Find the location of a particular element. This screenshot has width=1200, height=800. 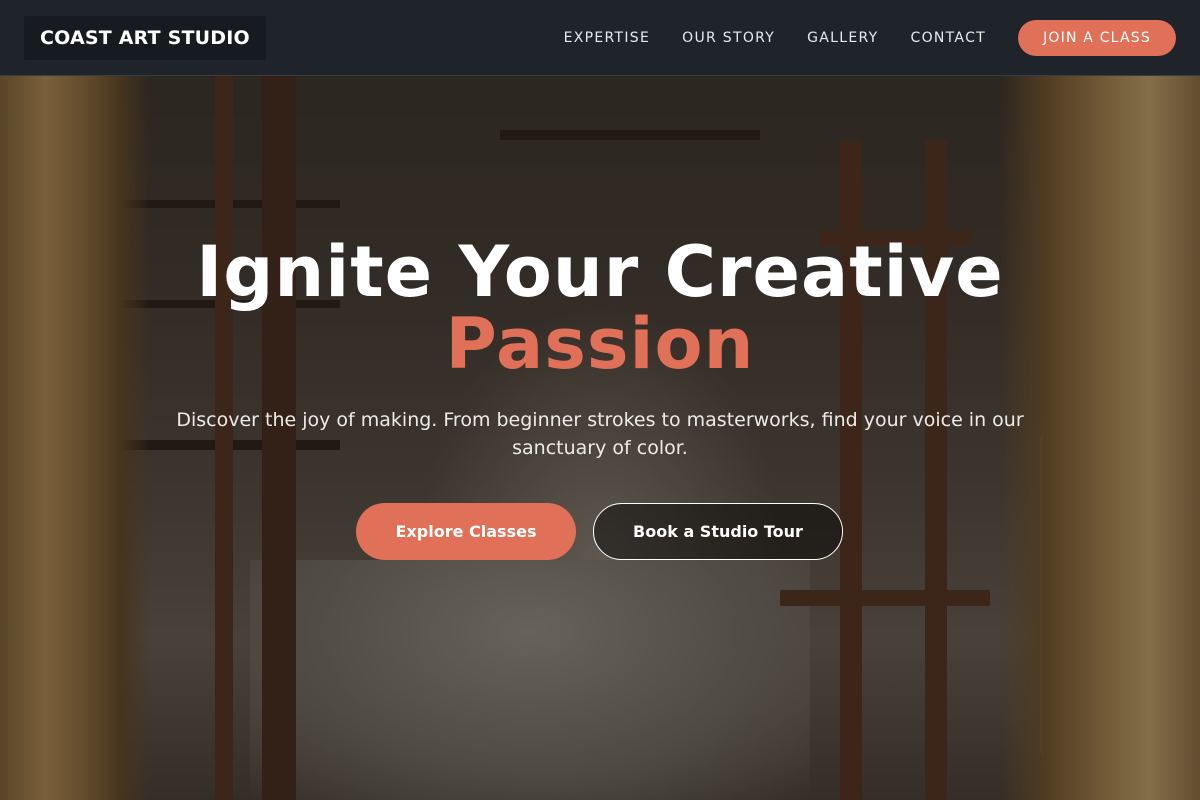

brand-logo: COAST ART STUDIO is located at coordinates (145, 38).